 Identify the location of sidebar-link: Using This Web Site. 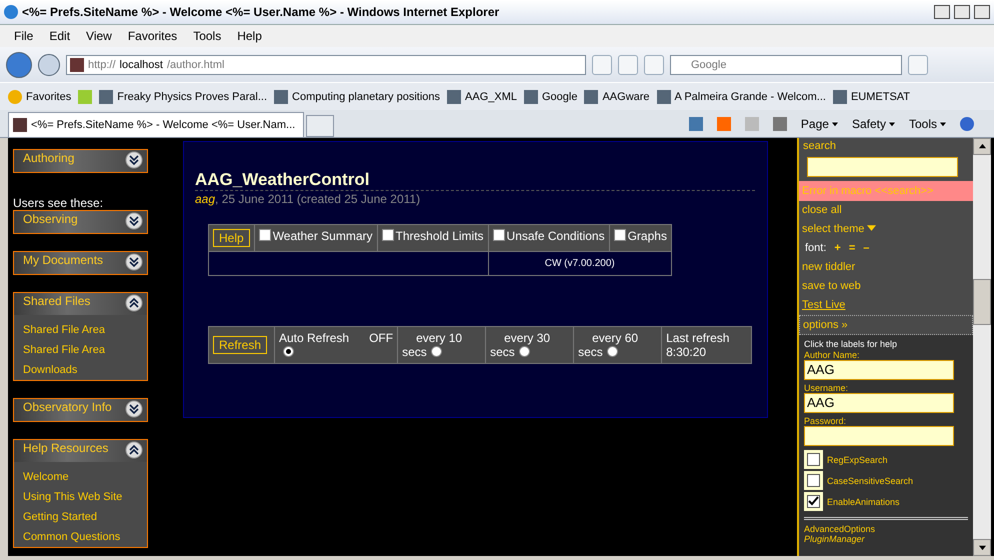
(80, 497).